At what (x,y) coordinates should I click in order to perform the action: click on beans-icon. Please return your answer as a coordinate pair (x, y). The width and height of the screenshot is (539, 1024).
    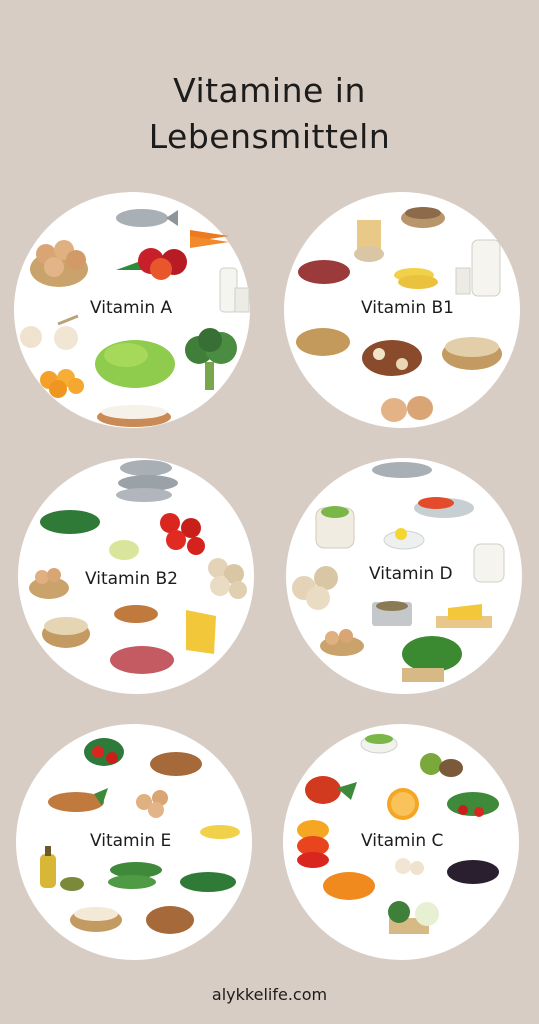
    Looking at the image, I should click on (392, 358).